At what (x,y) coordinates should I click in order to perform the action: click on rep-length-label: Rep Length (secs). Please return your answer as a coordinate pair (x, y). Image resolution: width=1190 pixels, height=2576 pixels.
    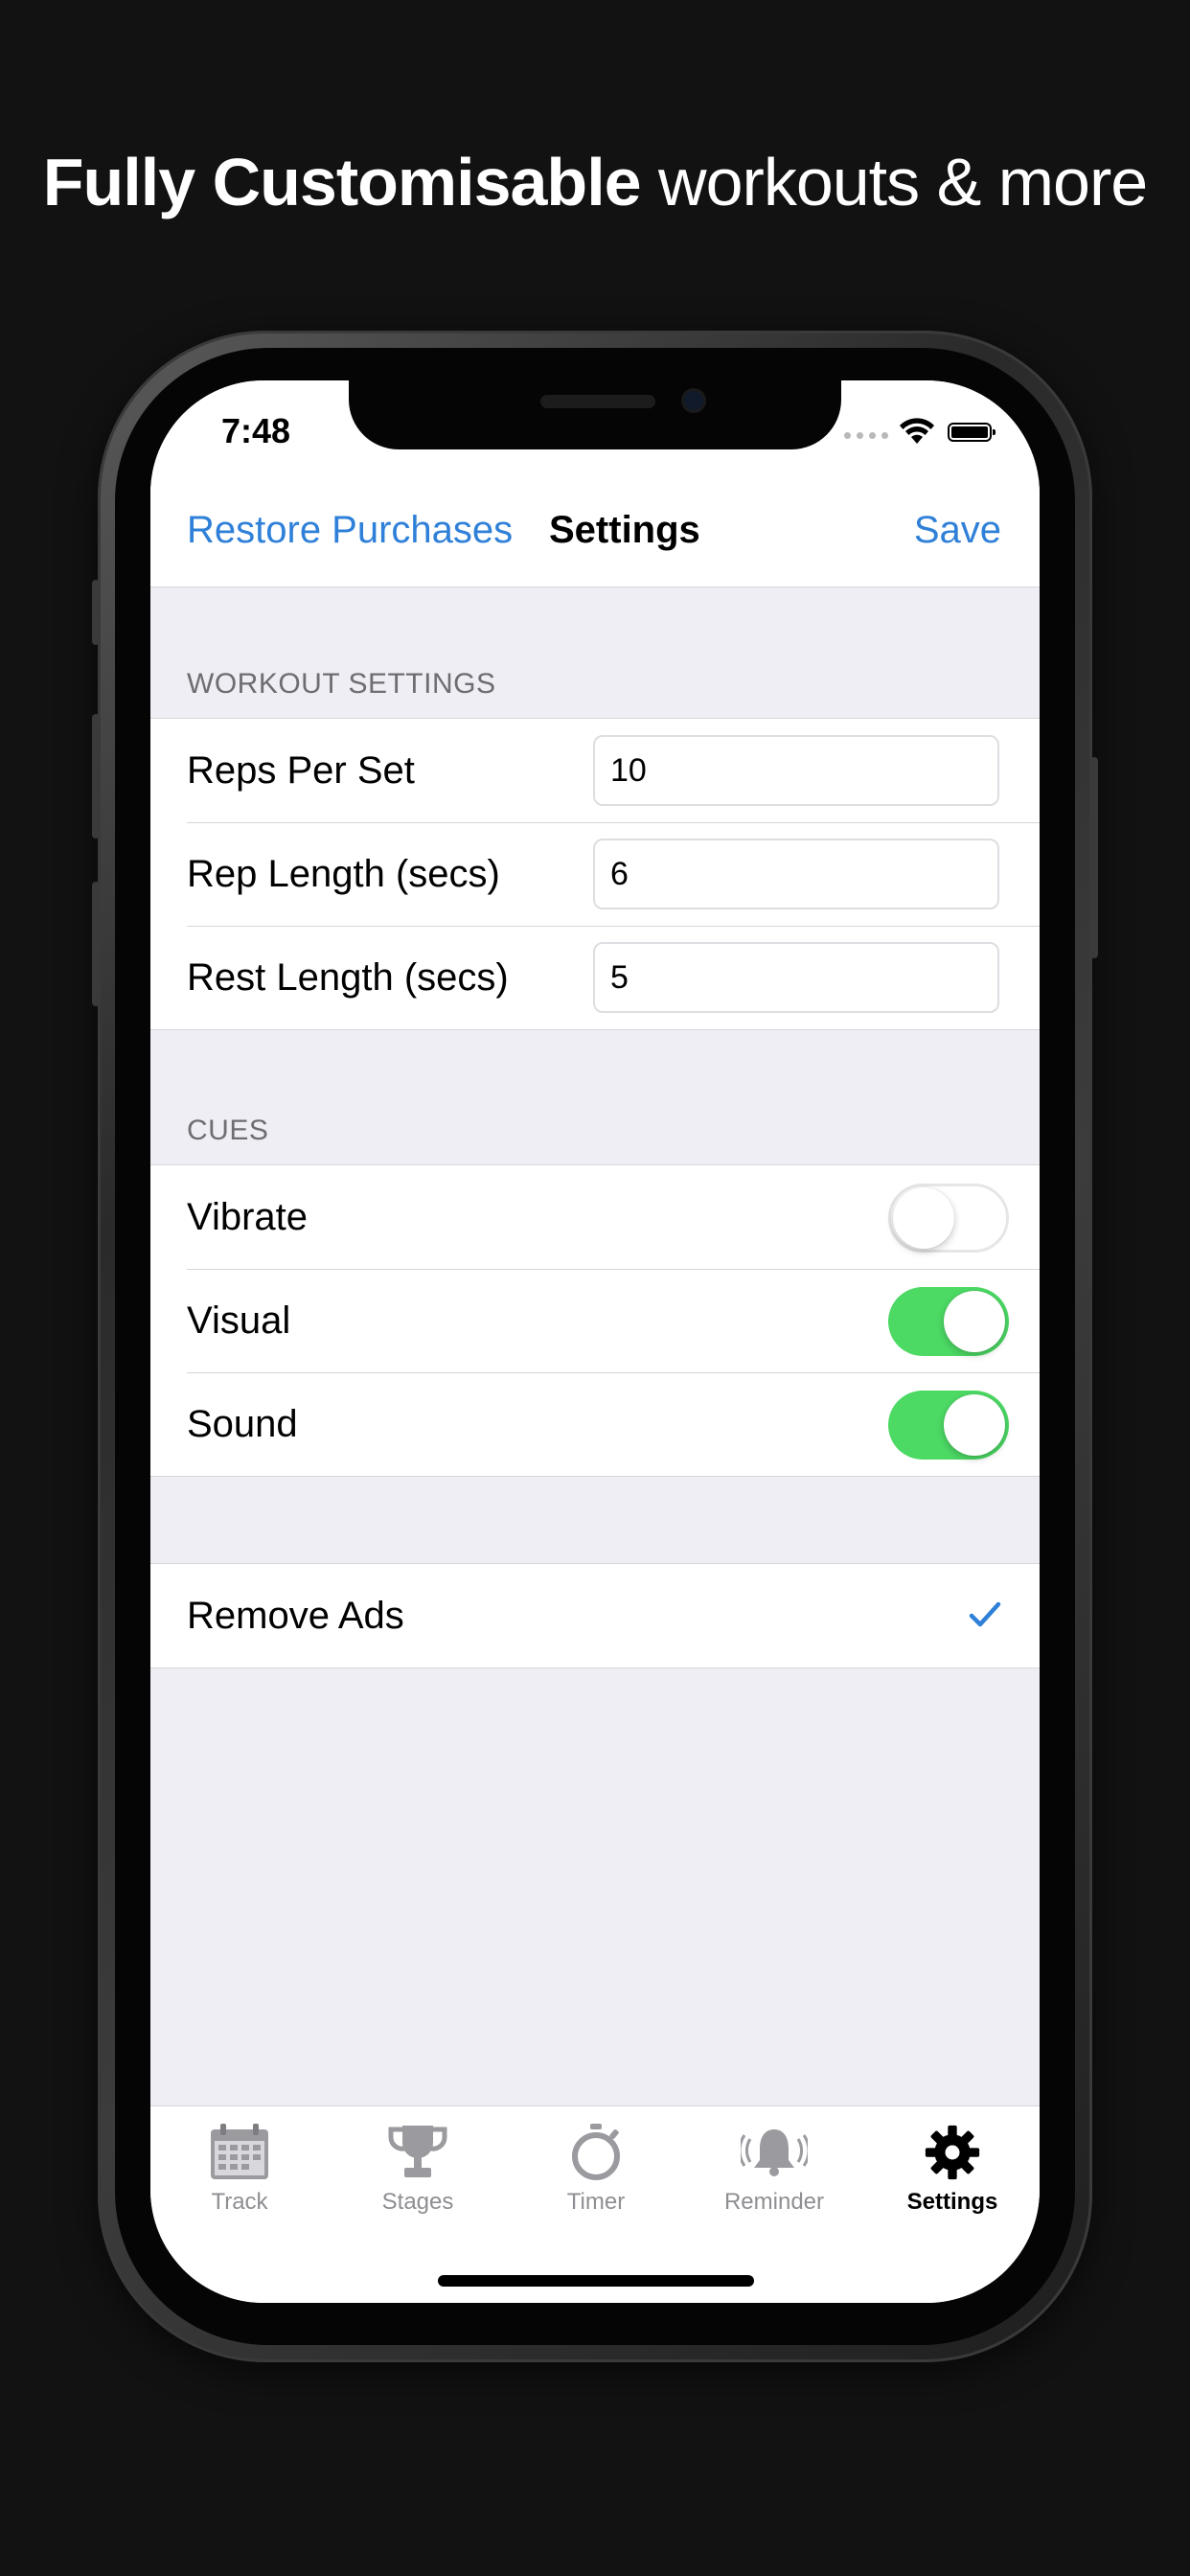
    Looking at the image, I should click on (343, 874).